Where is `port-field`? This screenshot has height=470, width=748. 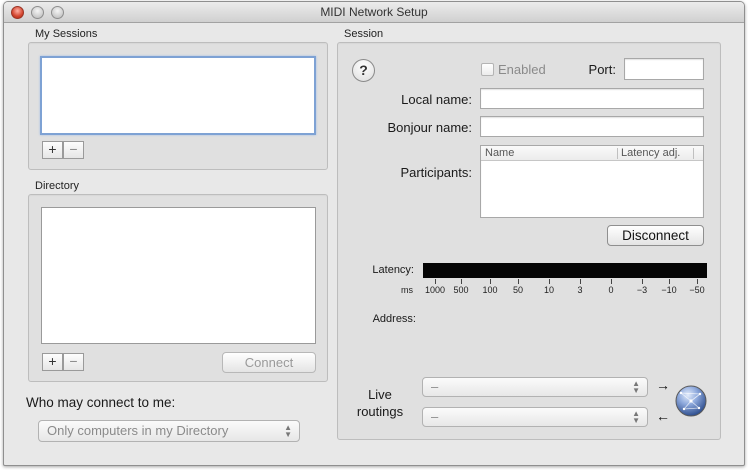 port-field is located at coordinates (664, 69).